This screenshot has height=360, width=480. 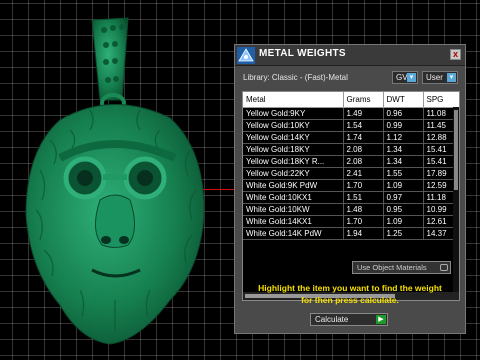 I want to click on metal-cell: Yellow Gold:9KY, so click(x=293, y=113).